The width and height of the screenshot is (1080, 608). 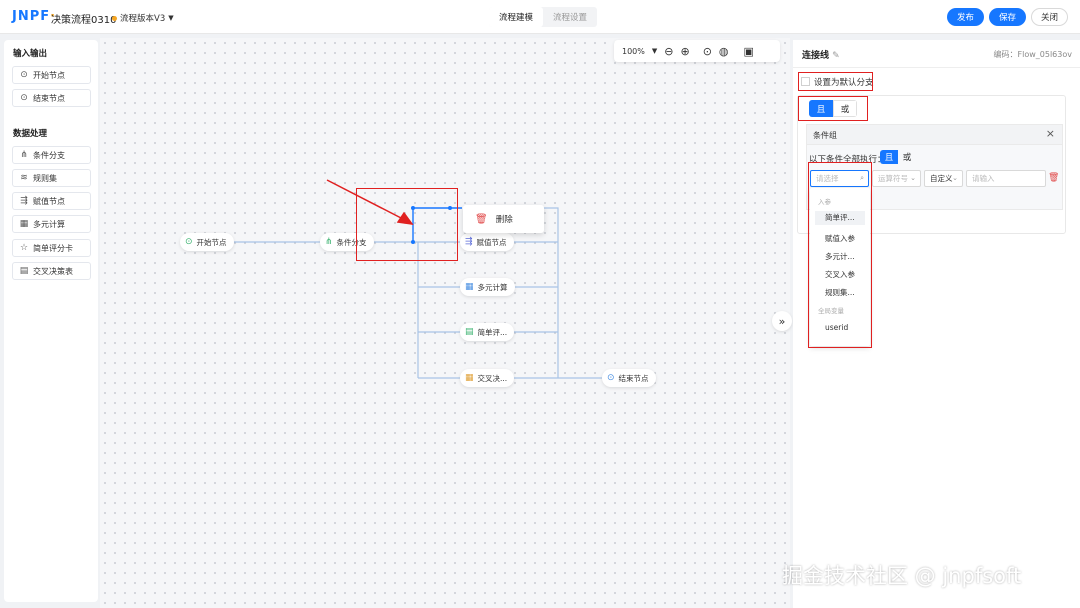 I want to click on operator-select: 运算符号 ⌄, so click(x=896, y=178).